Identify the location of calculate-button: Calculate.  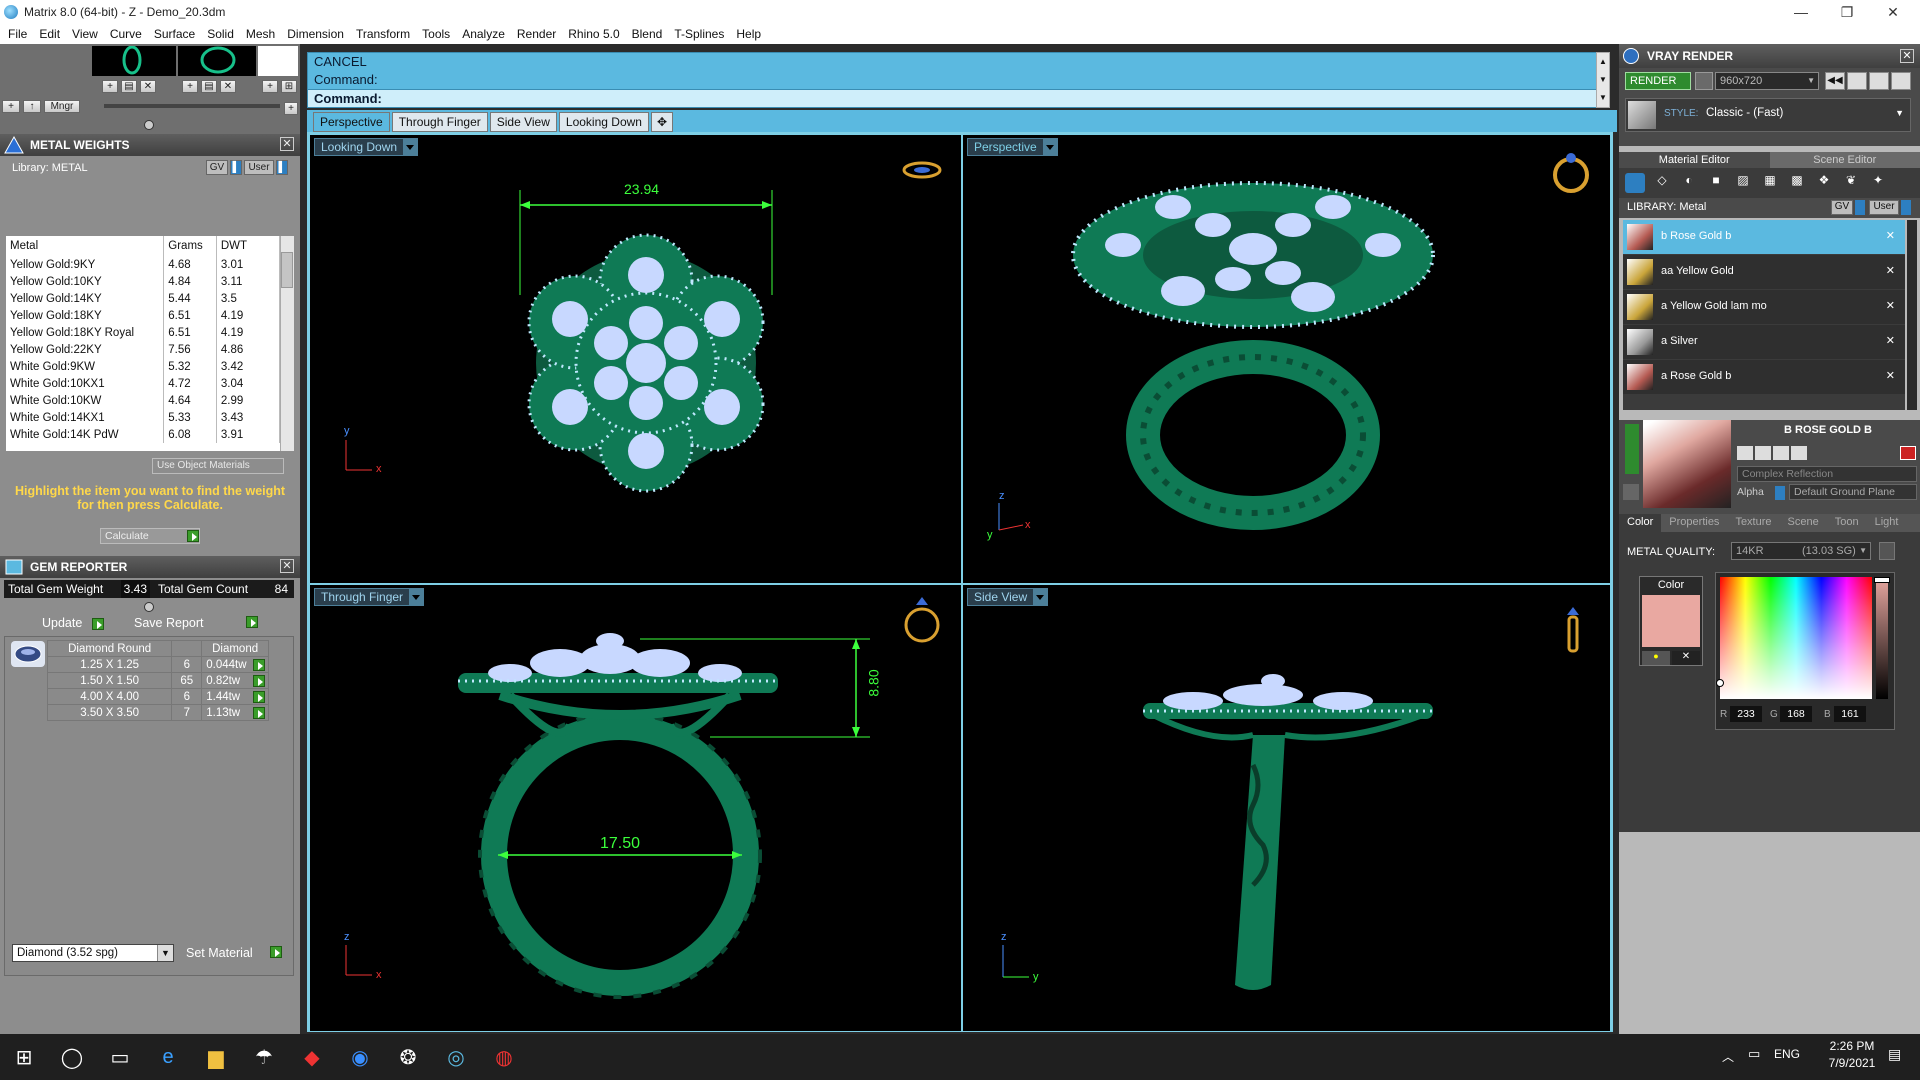
(150, 536).